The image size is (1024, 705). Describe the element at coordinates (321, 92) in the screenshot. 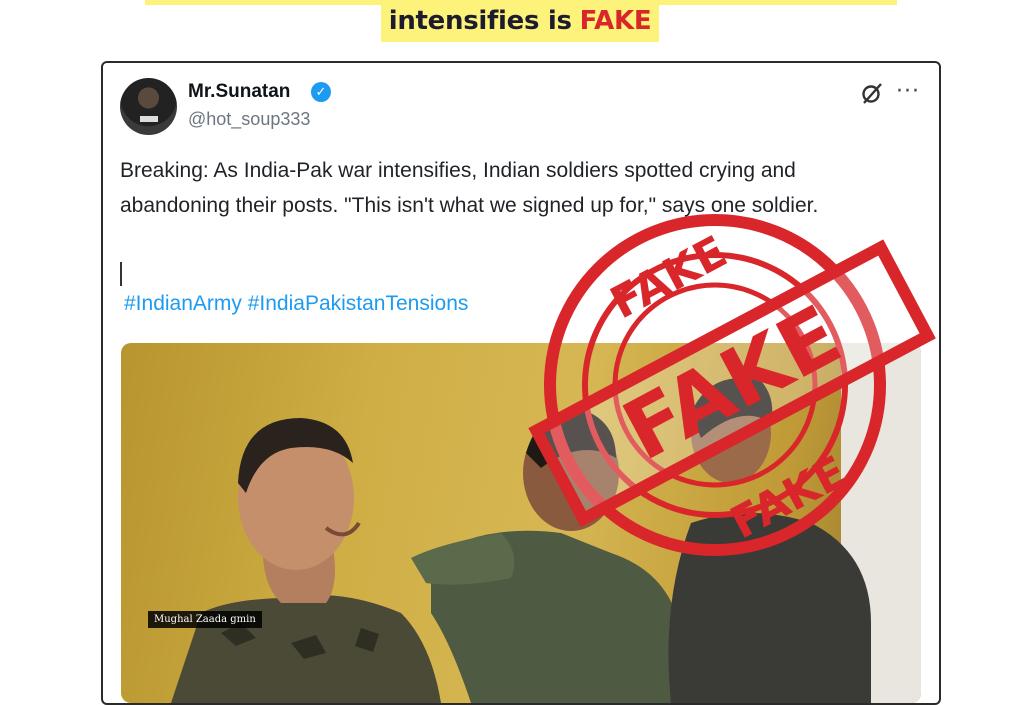

I see `verified-badge-icon: ✓` at that location.